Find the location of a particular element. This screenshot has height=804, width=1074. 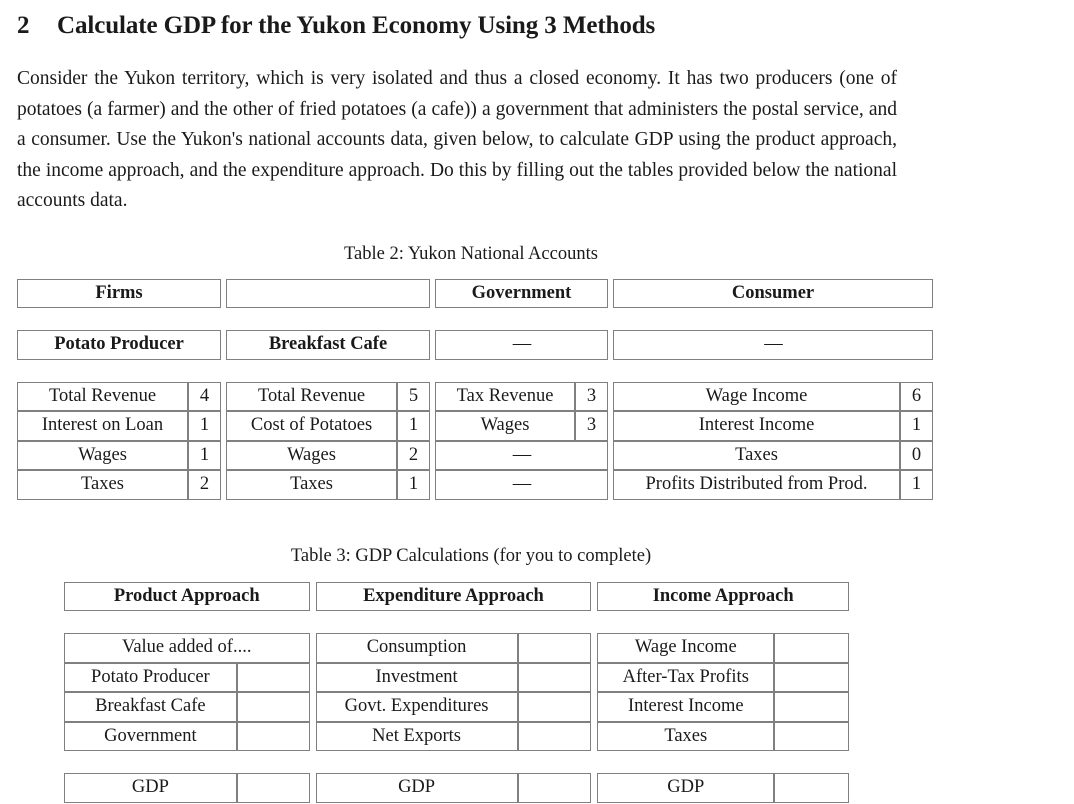

table-row: Government Net Exports Taxes is located at coordinates (456, 736).